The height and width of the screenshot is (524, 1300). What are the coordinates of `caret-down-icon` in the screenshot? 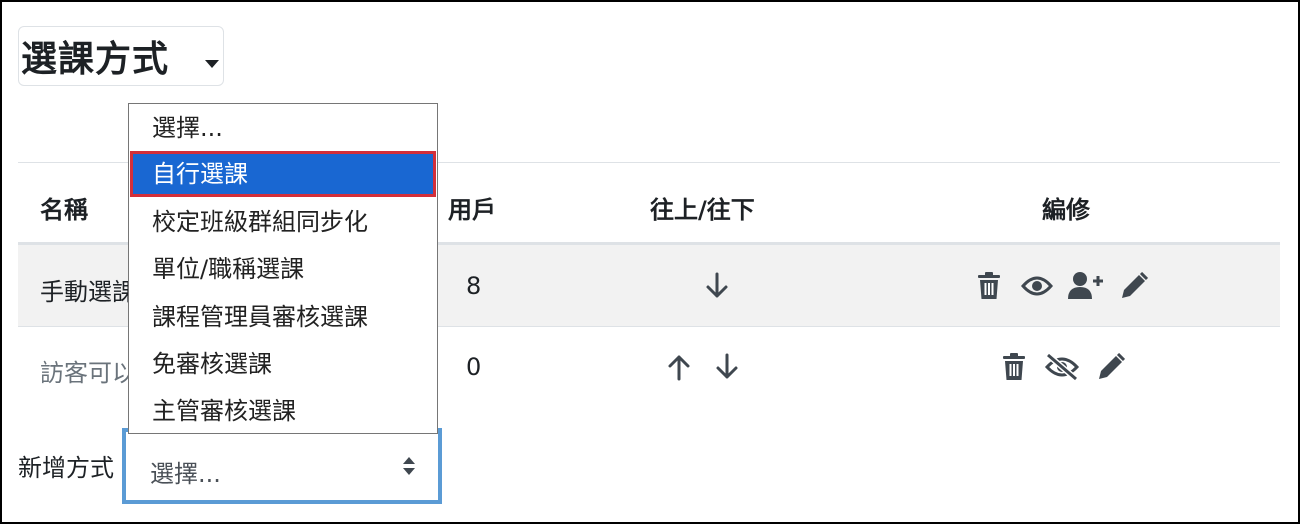 It's located at (212, 64).